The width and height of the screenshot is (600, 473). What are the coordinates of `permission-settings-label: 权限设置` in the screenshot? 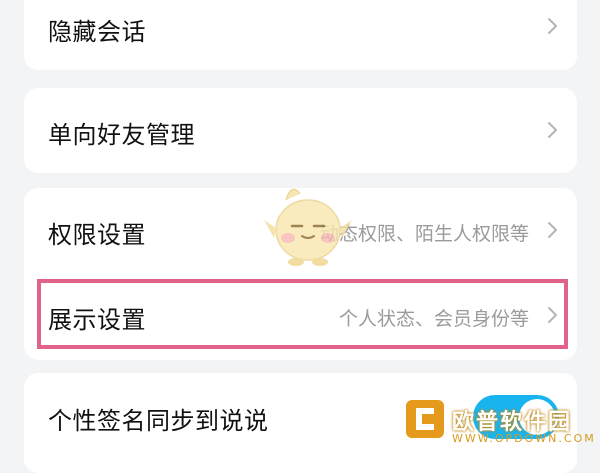 It's located at (97, 235).